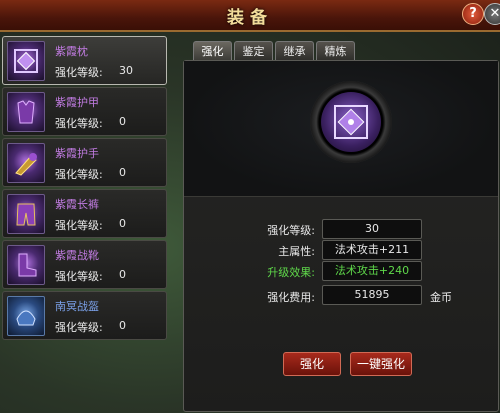 The image size is (500, 413). What do you see at coordinates (26, 112) in the screenshot?
I see `armor-icon` at bounding box center [26, 112].